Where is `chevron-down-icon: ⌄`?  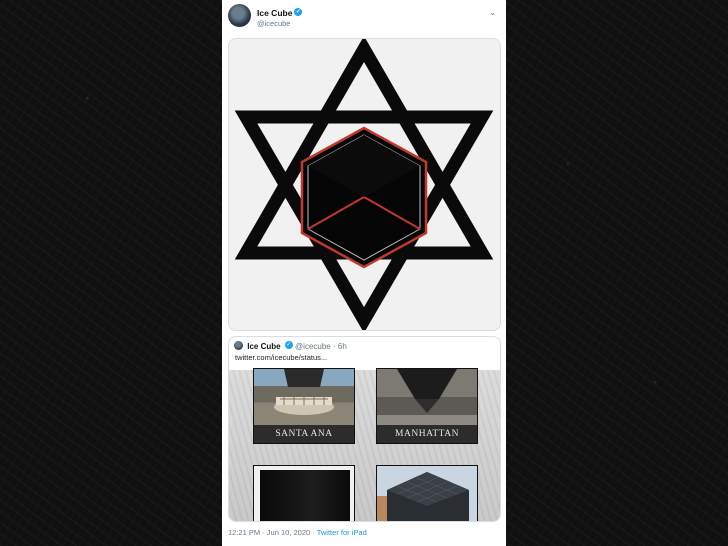
chevron-down-icon: ⌄ is located at coordinates (492, 12).